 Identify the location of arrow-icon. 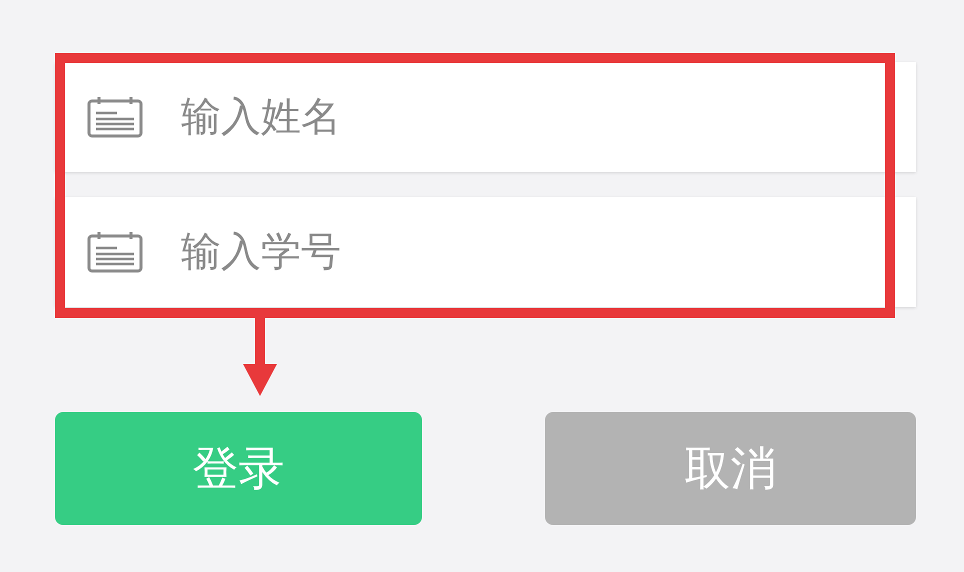
(260, 357).